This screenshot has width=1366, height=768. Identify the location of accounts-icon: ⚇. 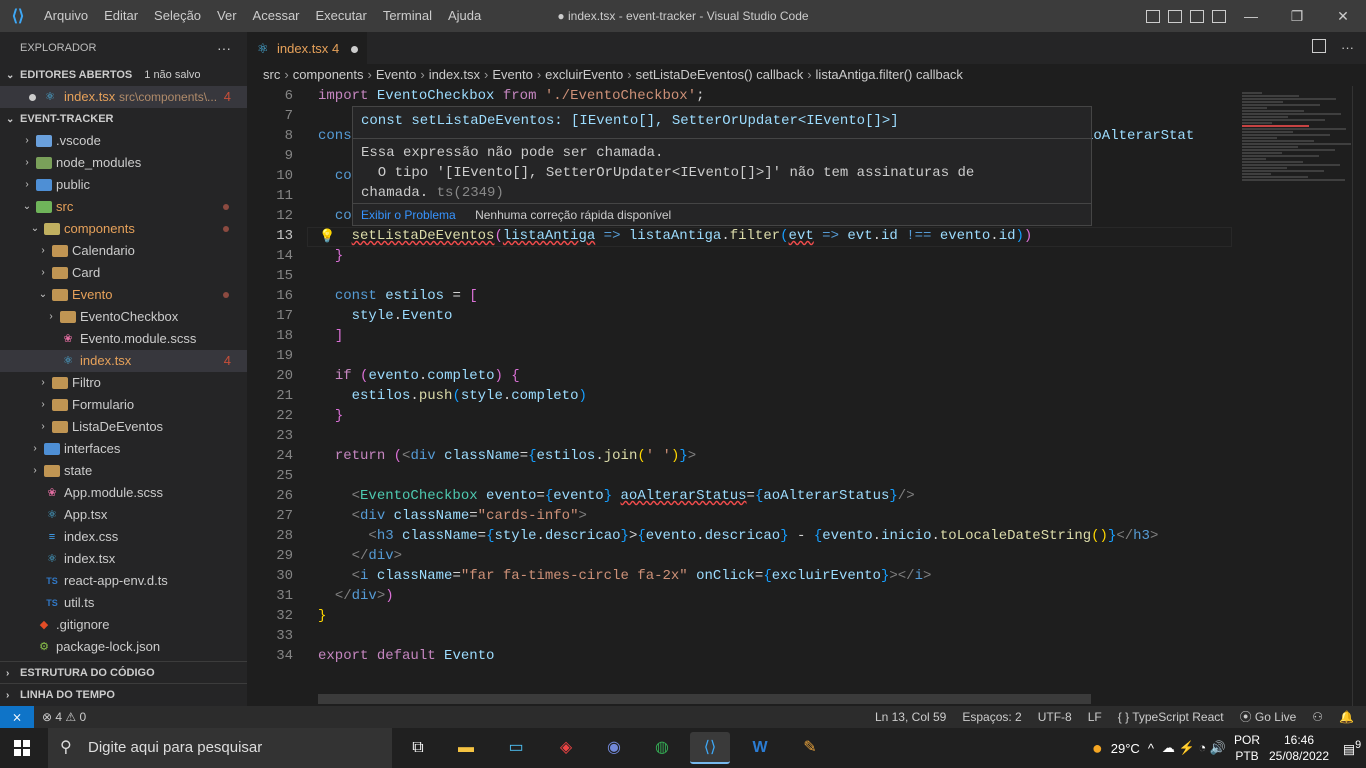
(1317, 717).